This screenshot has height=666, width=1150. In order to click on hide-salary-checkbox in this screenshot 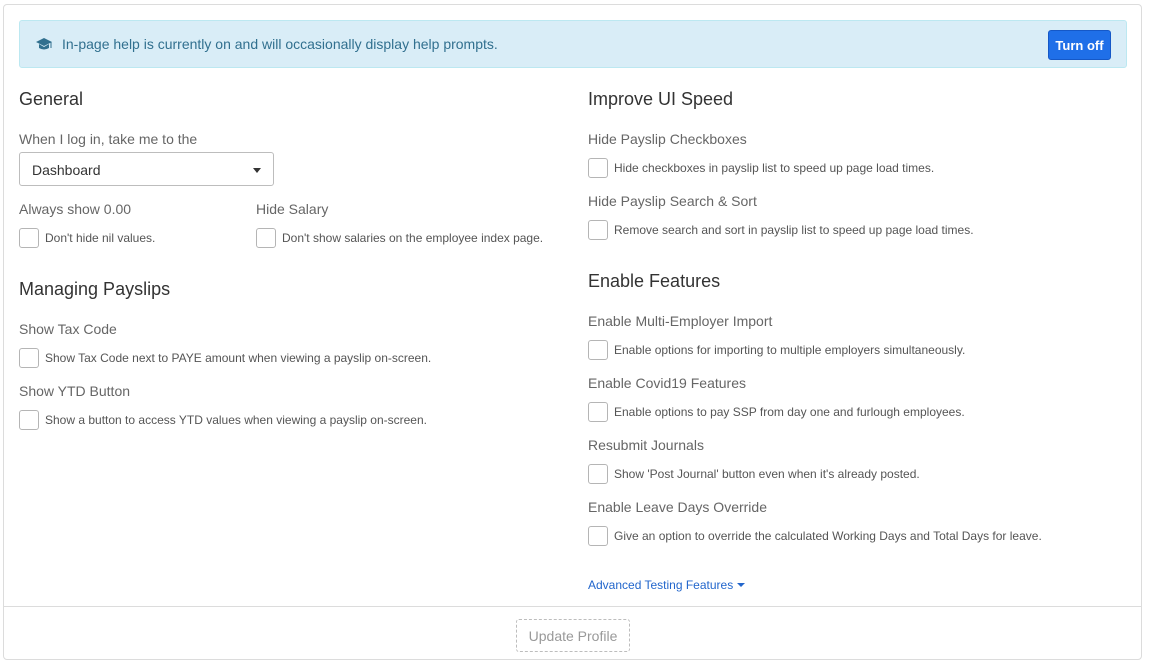, I will do `click(266, 238)`.